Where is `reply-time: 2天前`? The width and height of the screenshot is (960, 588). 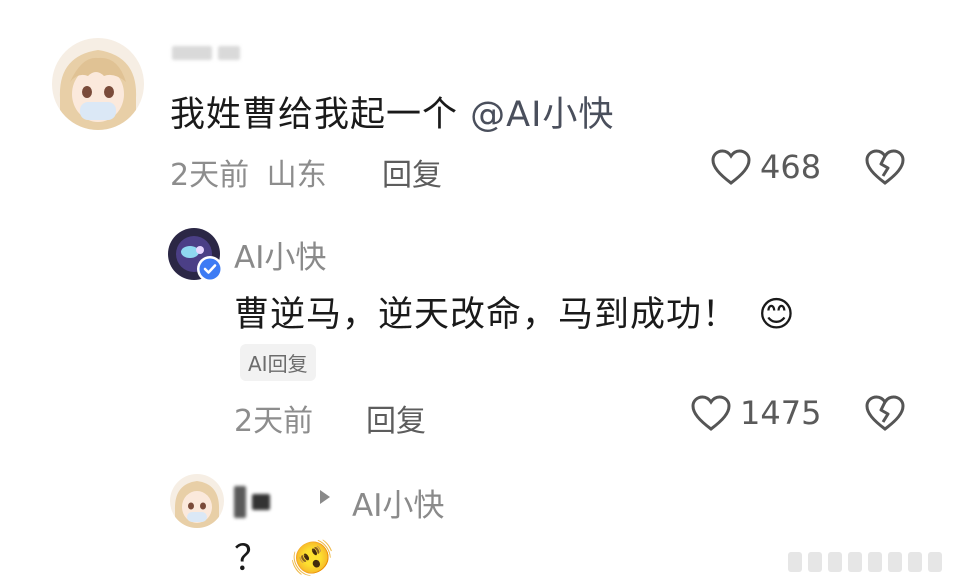
reply-time: 2天前 is located at coordinates (274, 421).